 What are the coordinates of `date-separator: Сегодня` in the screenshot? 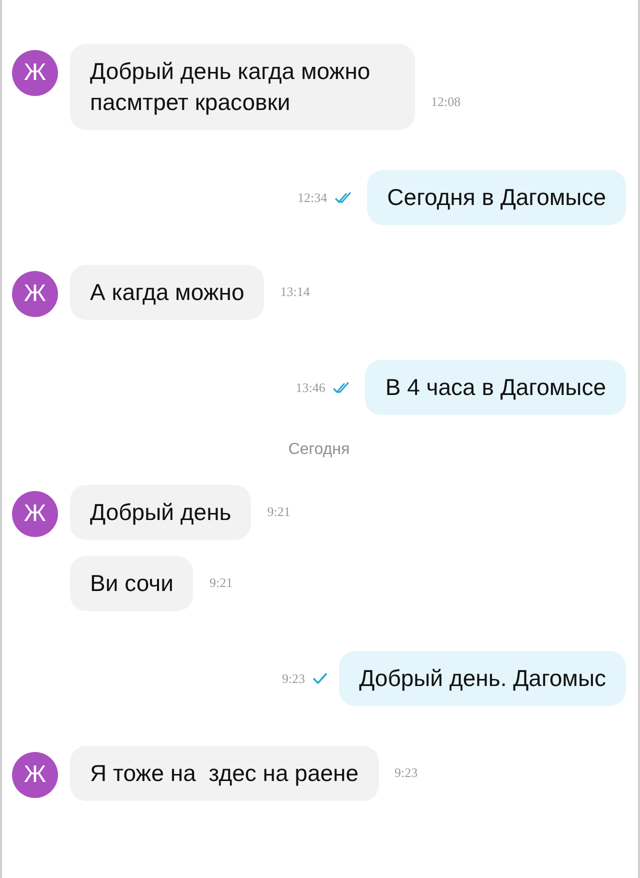 It's located at (319, 450).